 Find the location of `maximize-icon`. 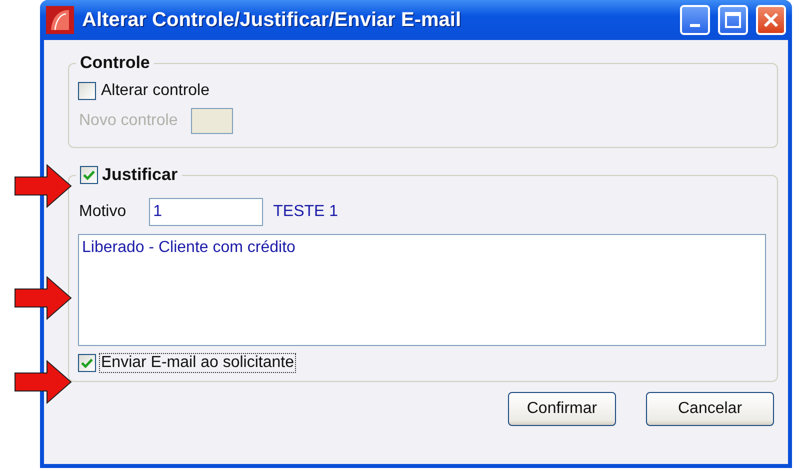

maximize-icon is located at coordinates (733, 20).